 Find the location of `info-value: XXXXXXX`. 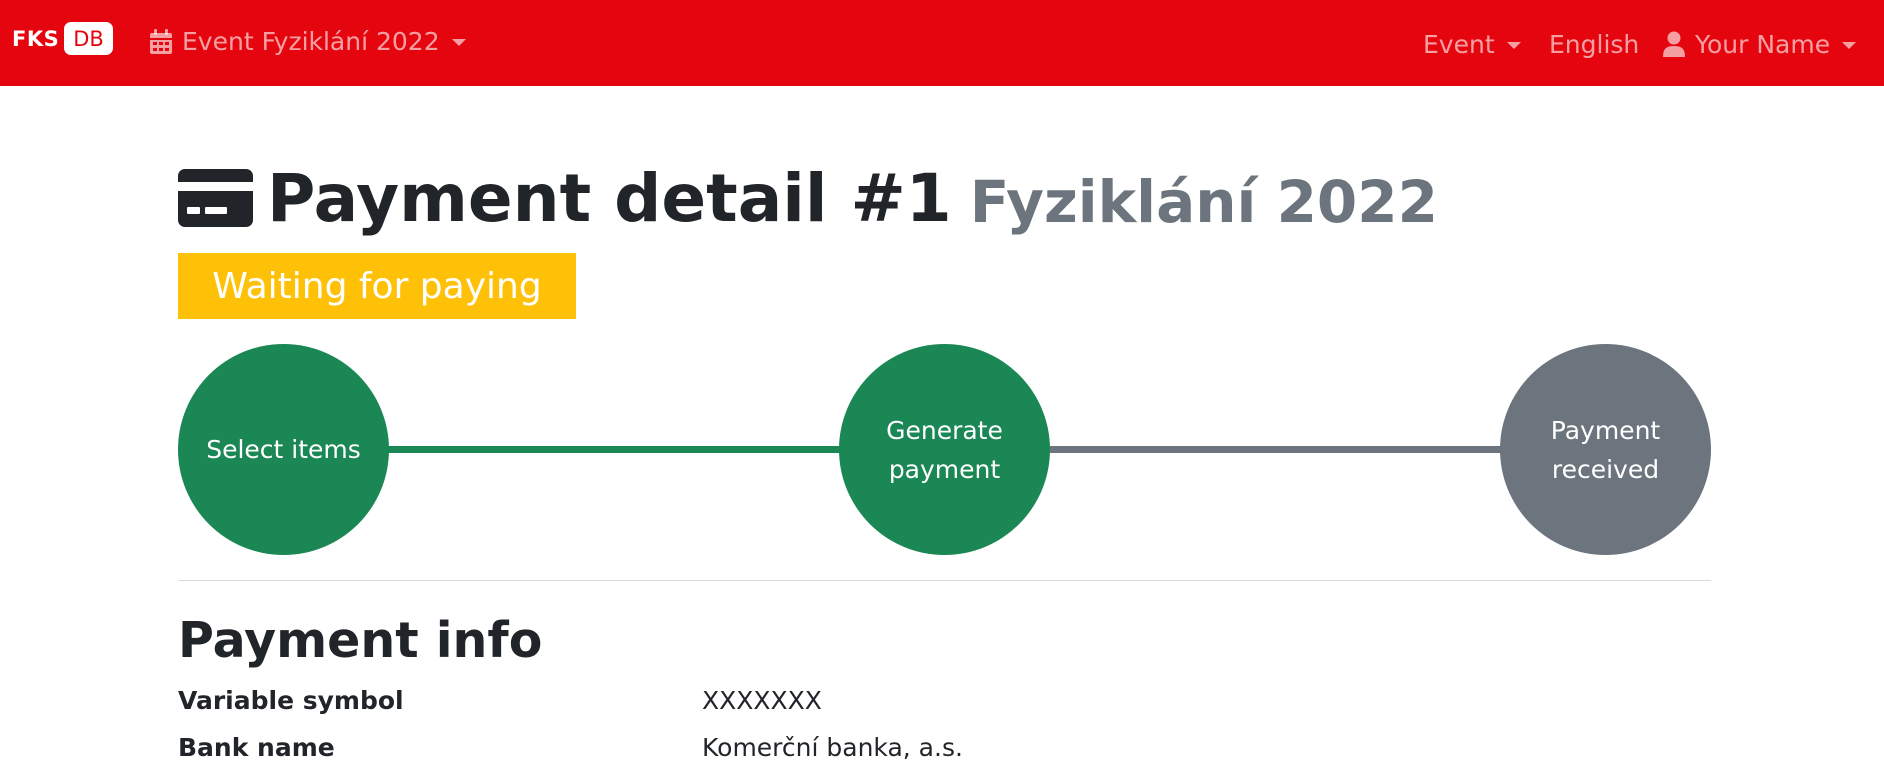

info-value: XXXXXXX is located at coordinates (762, 700).